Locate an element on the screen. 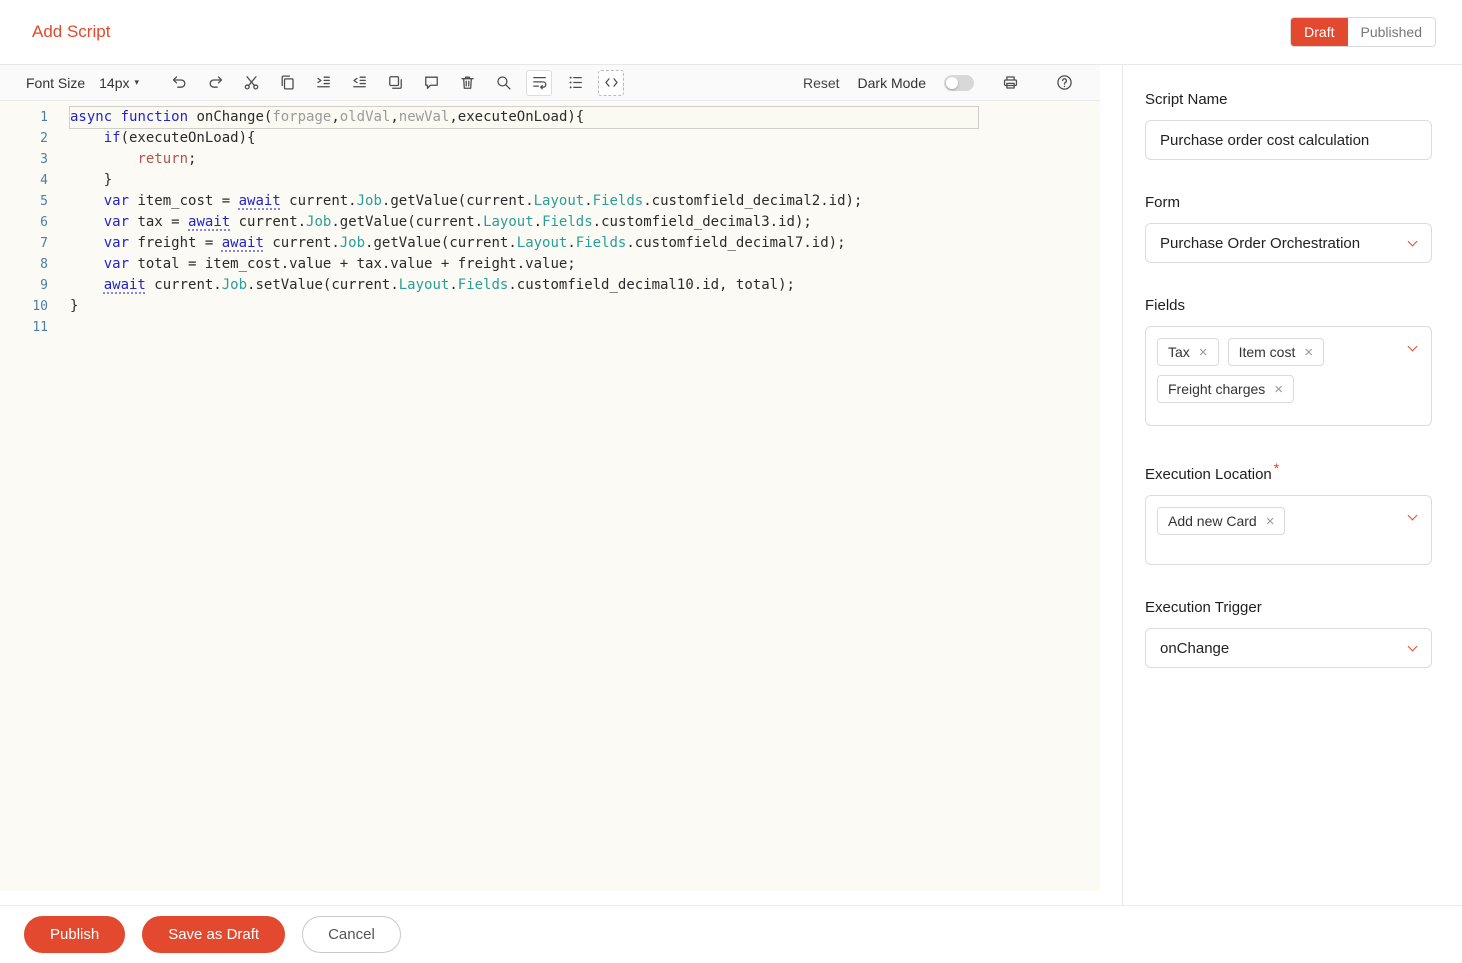  fields-chips: Tax × Item cost × Freight charges × is located at coordinates (1277, 370).